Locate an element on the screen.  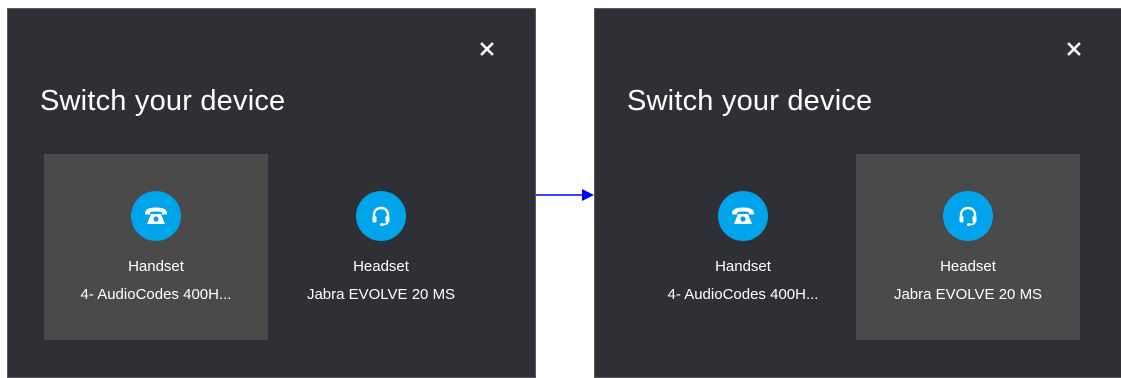
transition-arrow is located at coordinates (565, 195).